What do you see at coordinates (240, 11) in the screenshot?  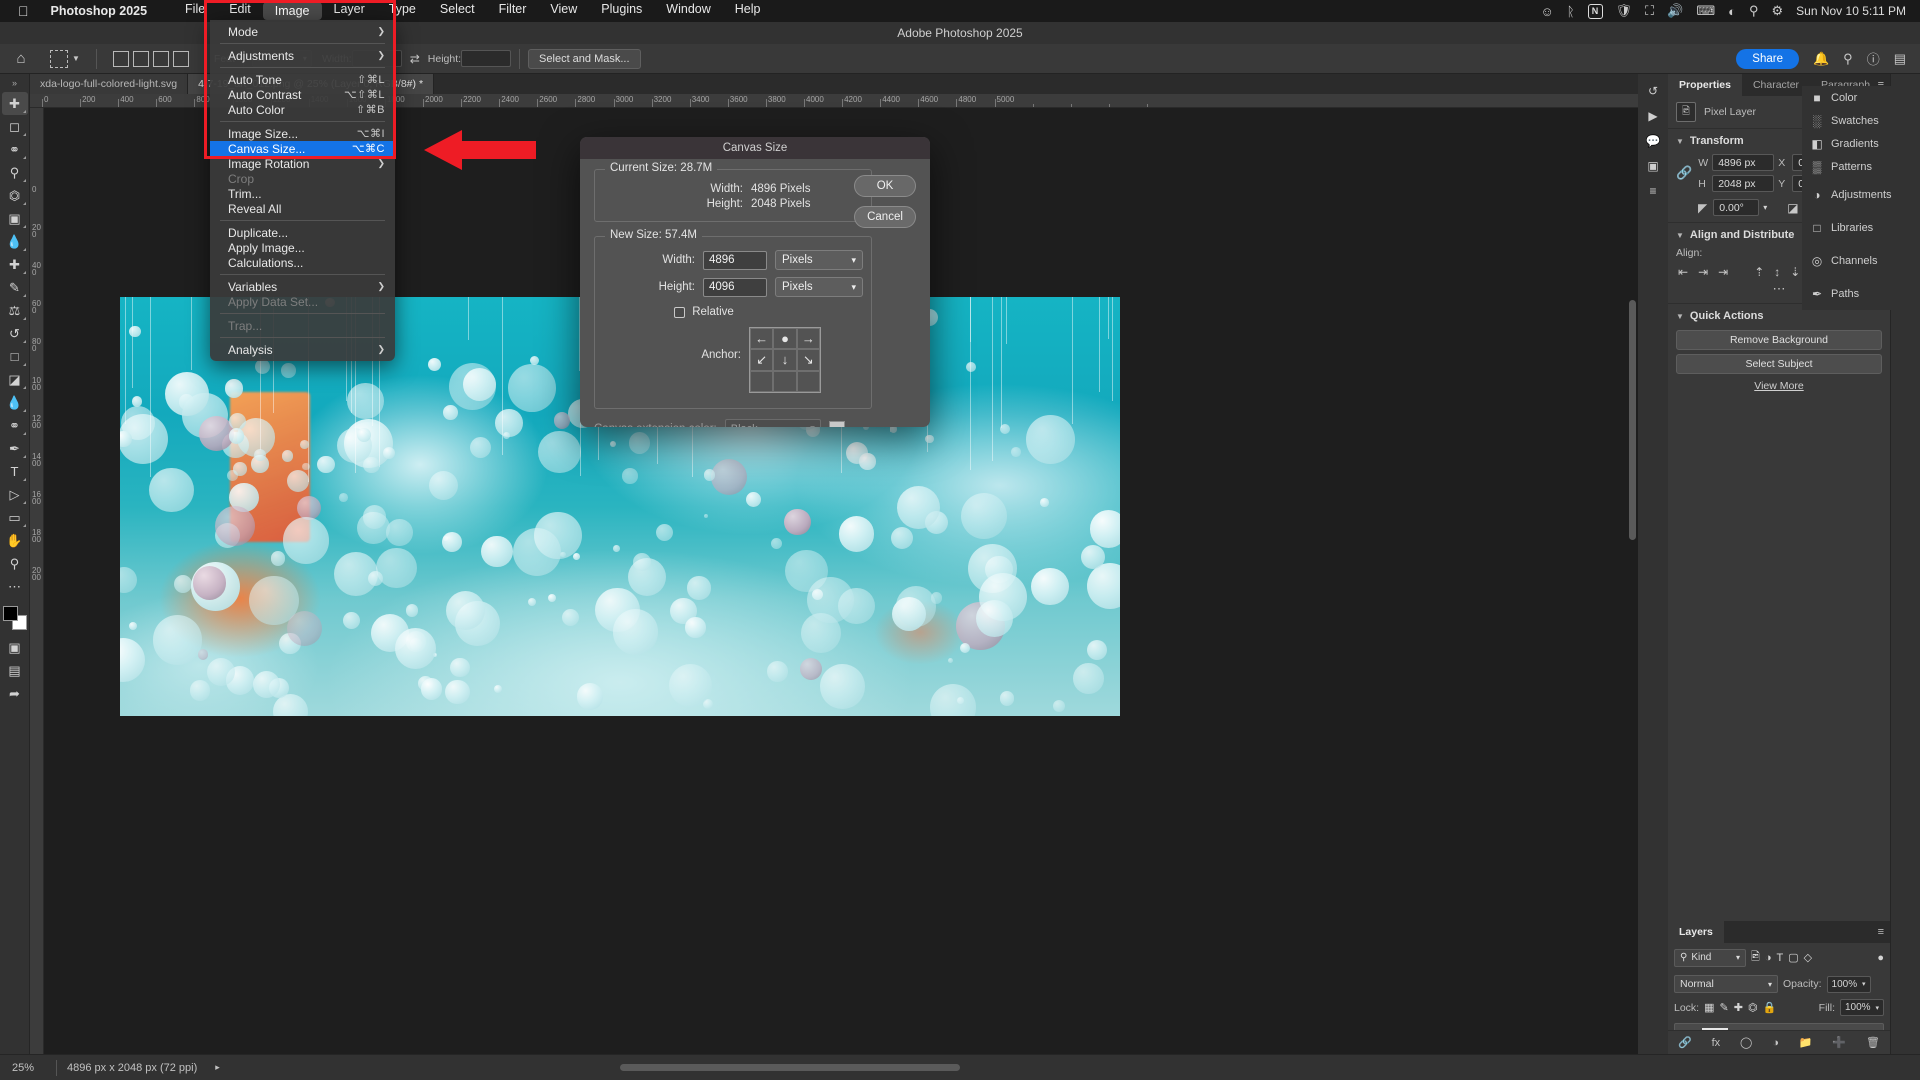 I see `menu-edit: Edit` at bounding box center [240, 11].